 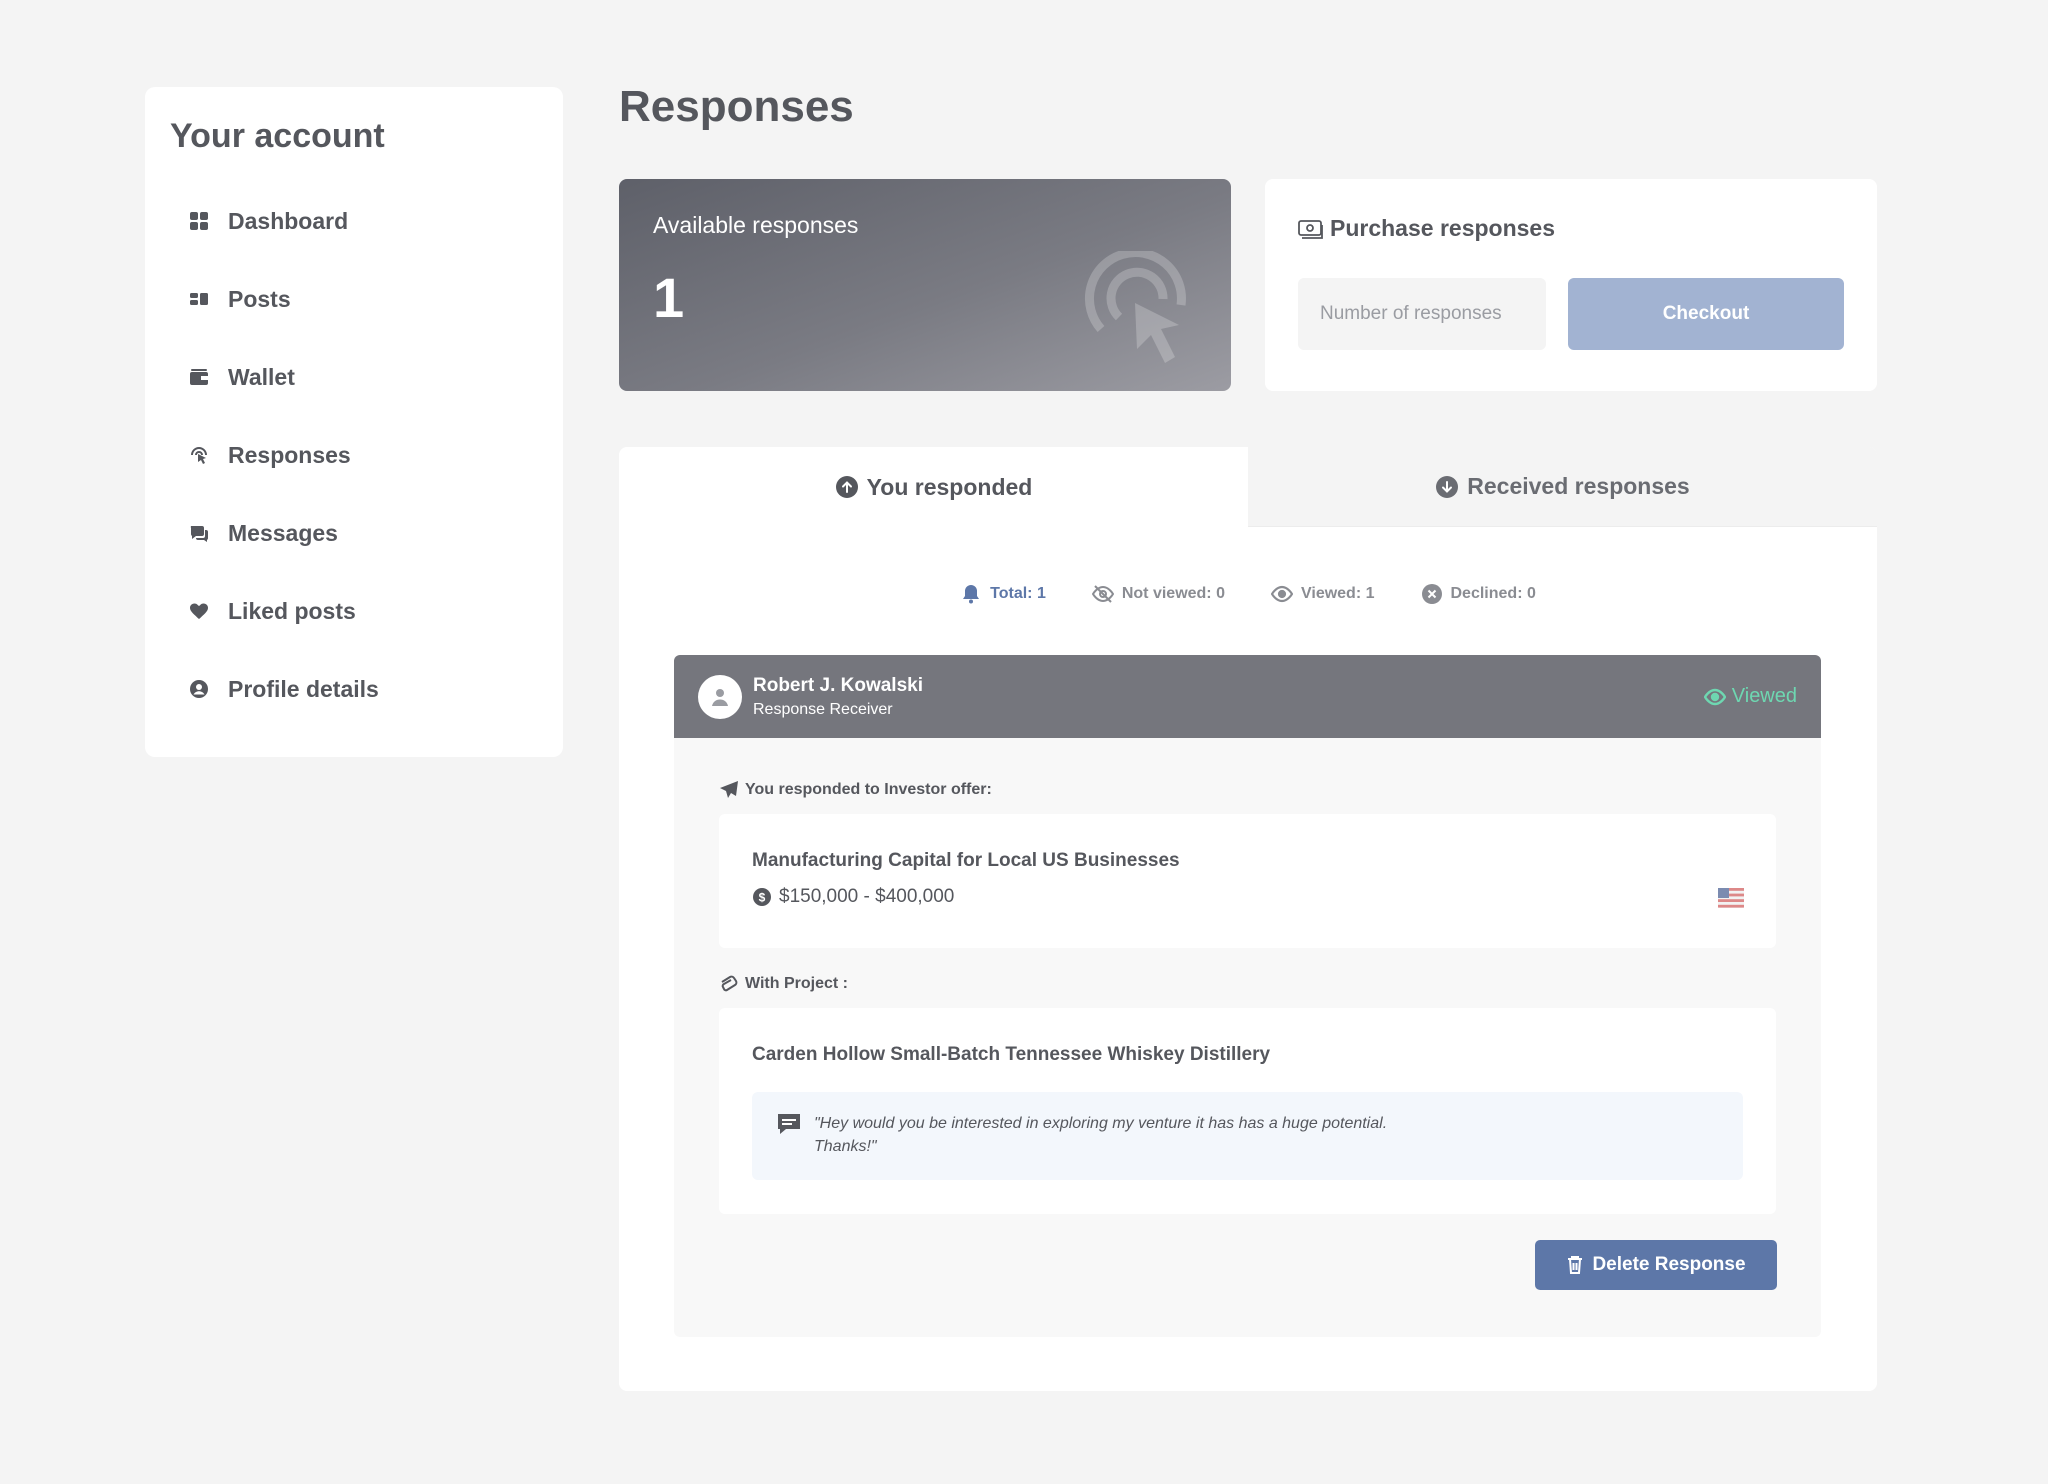 I want to click on user-circle-icon, so click(x=199, y=689).